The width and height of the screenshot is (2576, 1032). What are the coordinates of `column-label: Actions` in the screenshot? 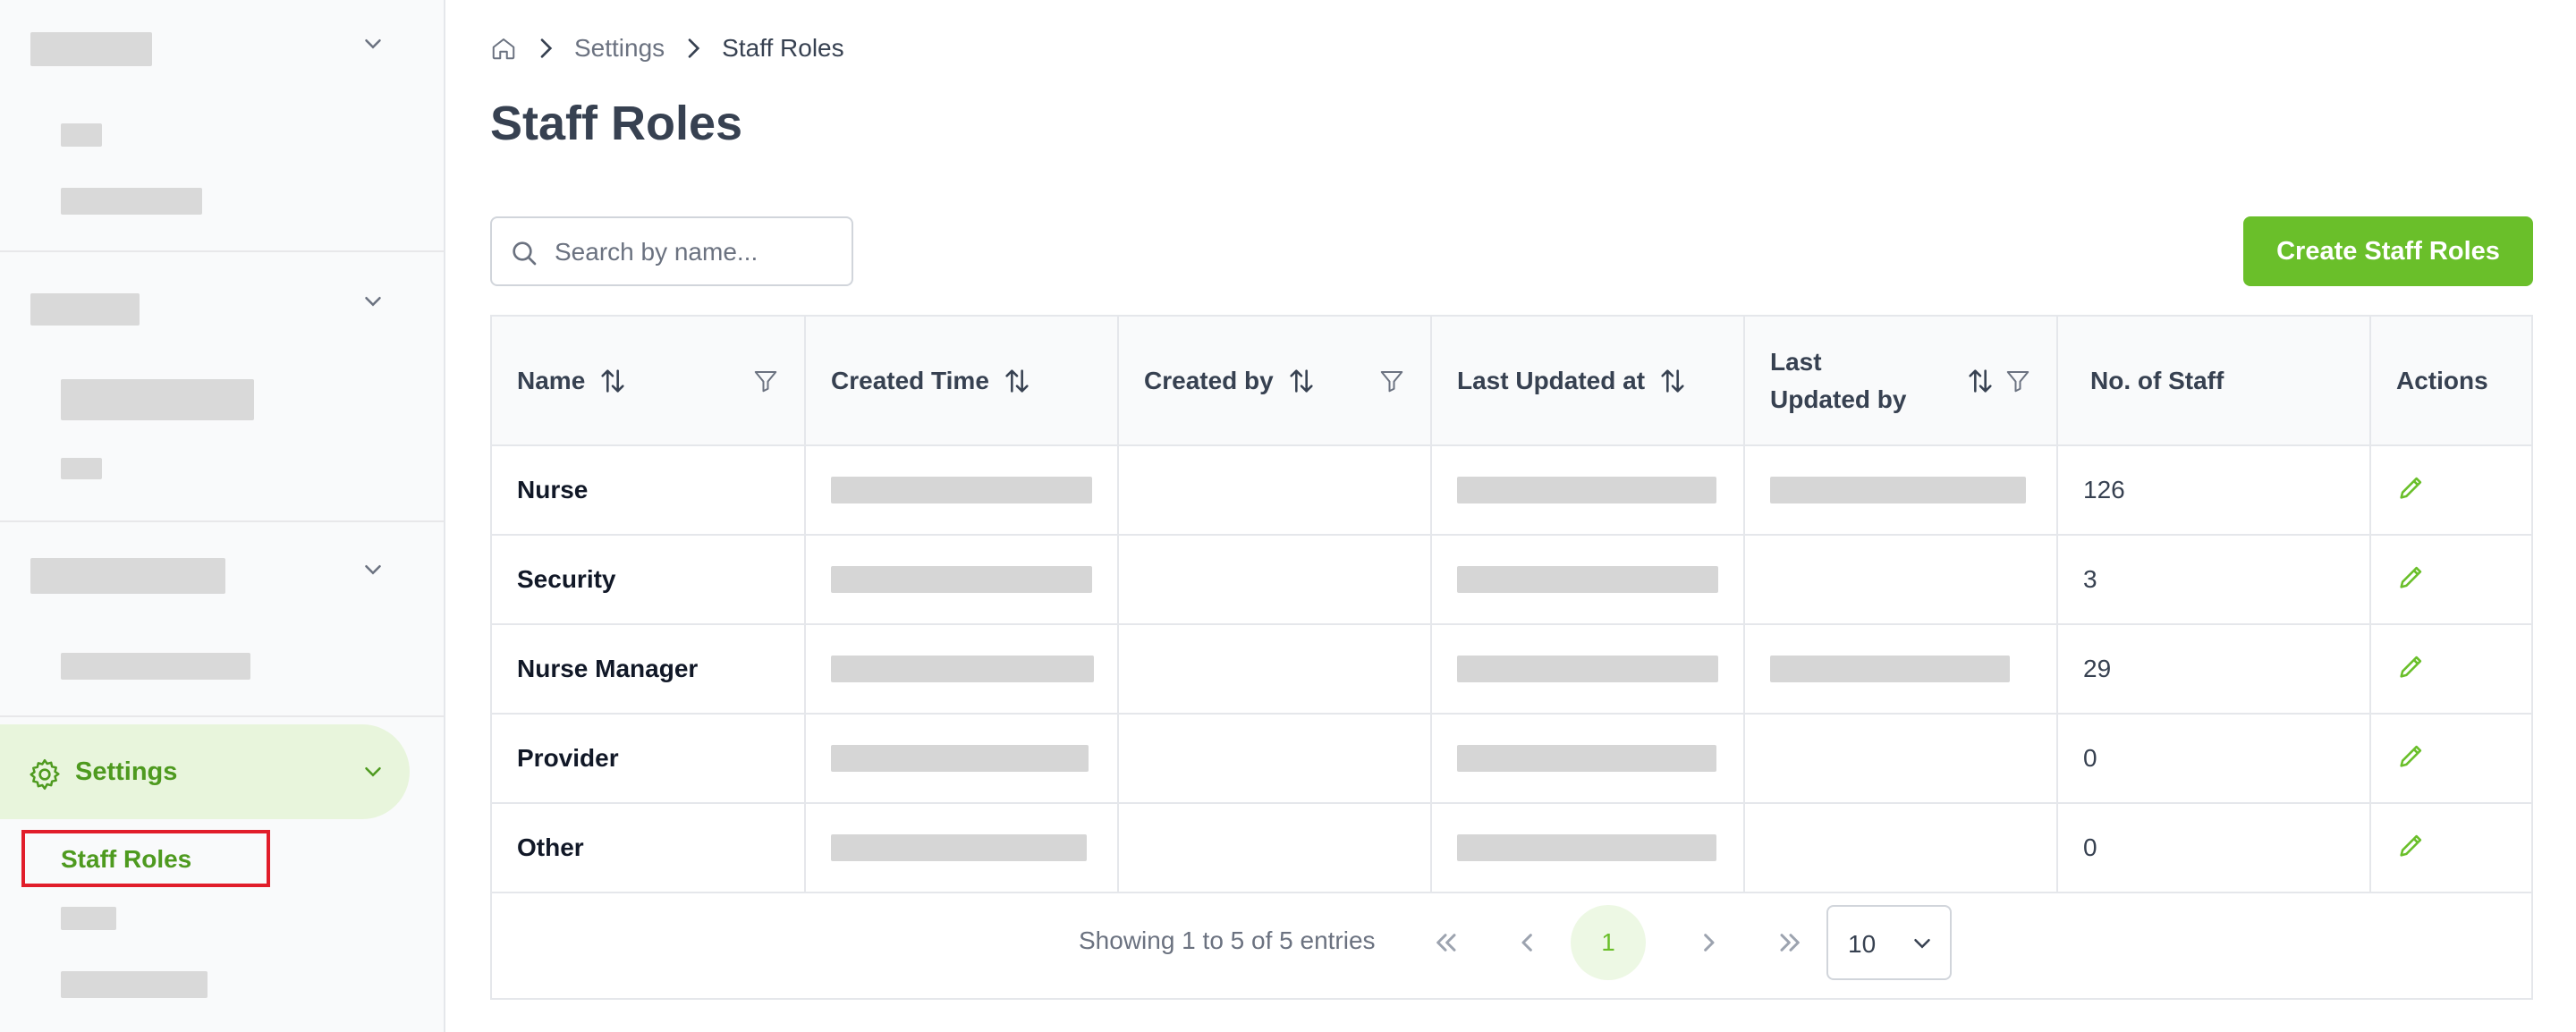 It's located at (2442, 380).